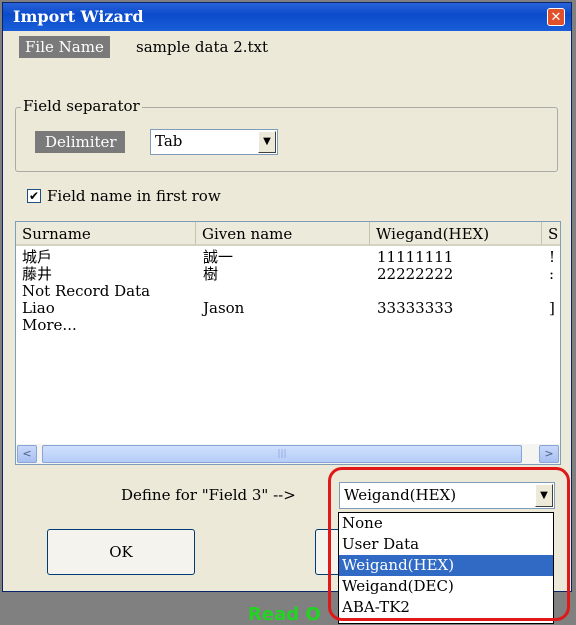  Describe the element at coordinates (27, 454) in the screenshot. I see `scroll-left-icon: <` at that location.